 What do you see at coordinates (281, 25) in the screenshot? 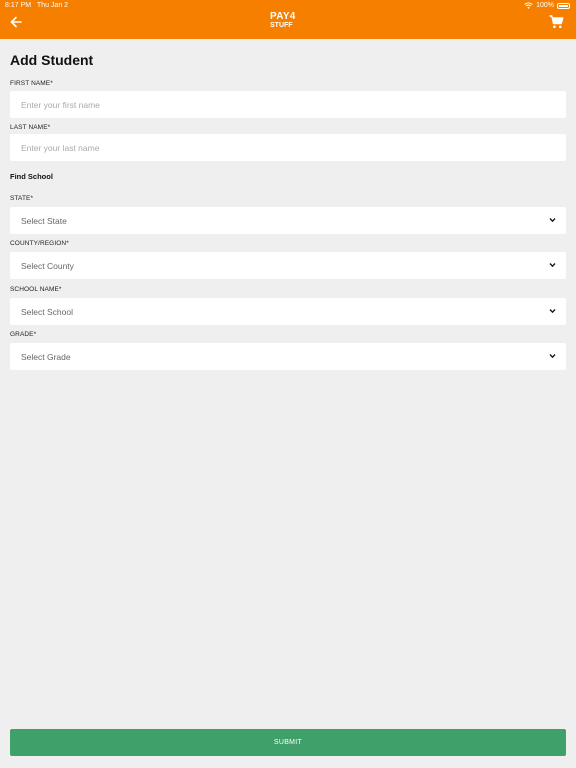
I see `logo-text-bottom: STUFF` at bounding box center [281, 25].